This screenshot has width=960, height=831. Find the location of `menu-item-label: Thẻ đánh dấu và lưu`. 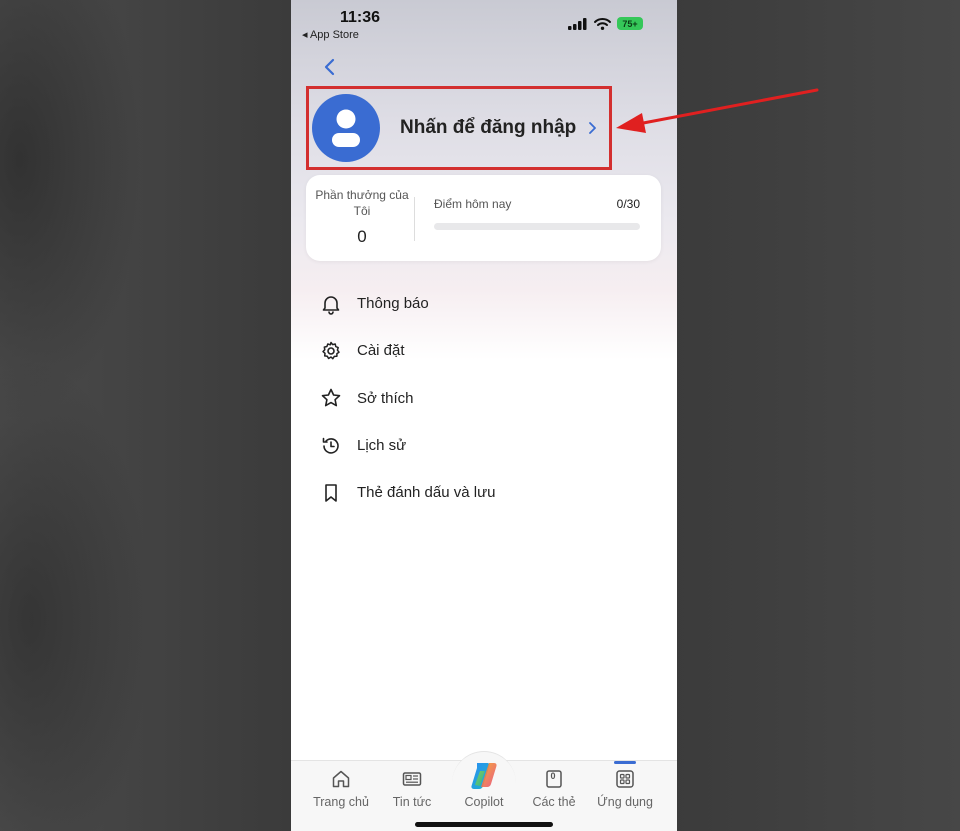

menu-item-label: Thẻ đánh dấu và lưu is located at coordinates (426, 493).